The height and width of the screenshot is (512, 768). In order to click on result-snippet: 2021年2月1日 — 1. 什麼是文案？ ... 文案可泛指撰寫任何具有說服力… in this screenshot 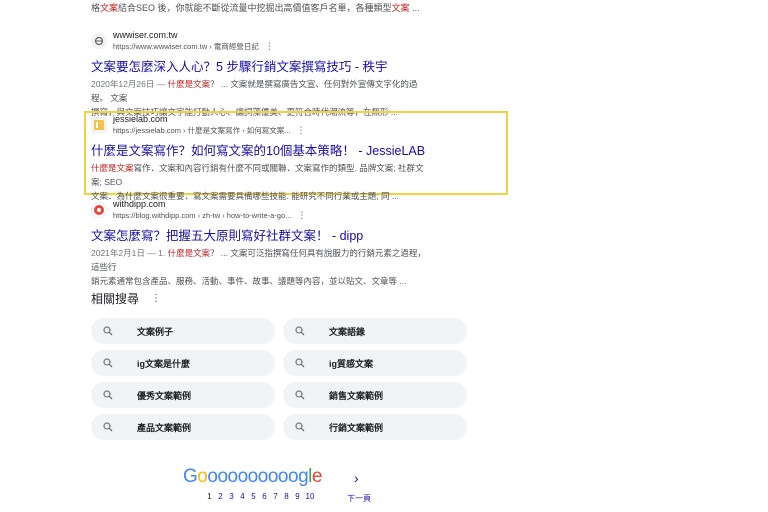, I will do `click(258, 267)`.